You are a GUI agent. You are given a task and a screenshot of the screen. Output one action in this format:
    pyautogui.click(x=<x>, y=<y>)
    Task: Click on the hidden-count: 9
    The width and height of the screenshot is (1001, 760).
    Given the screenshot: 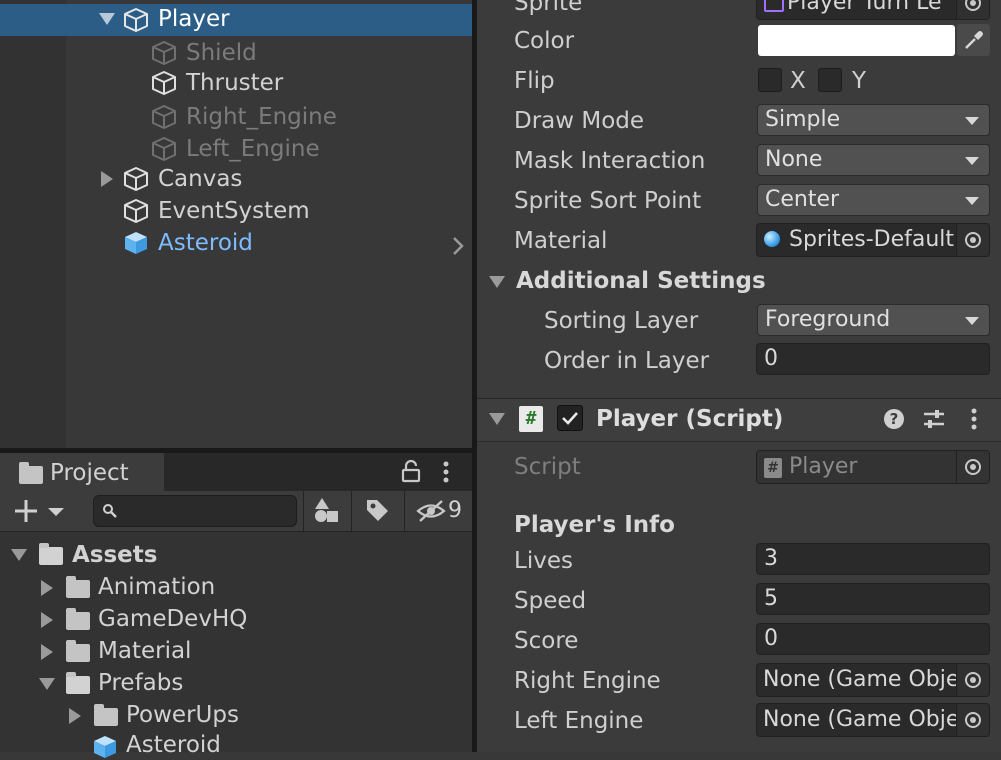 What is the action you would take?
    pyautogui.click(x=455, y=510)
    